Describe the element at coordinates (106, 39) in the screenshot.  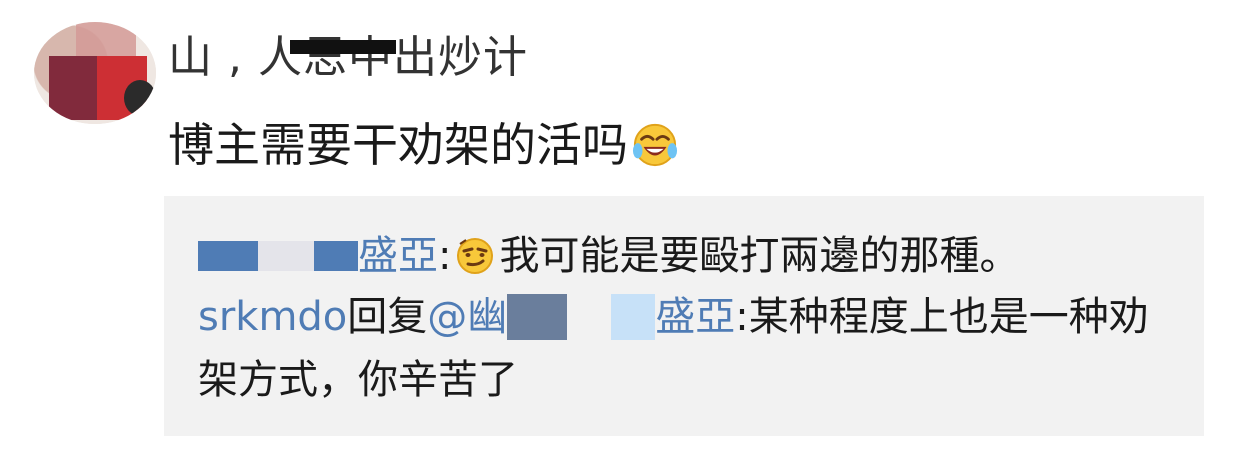
I see `avatar-redaction-top` at that location.